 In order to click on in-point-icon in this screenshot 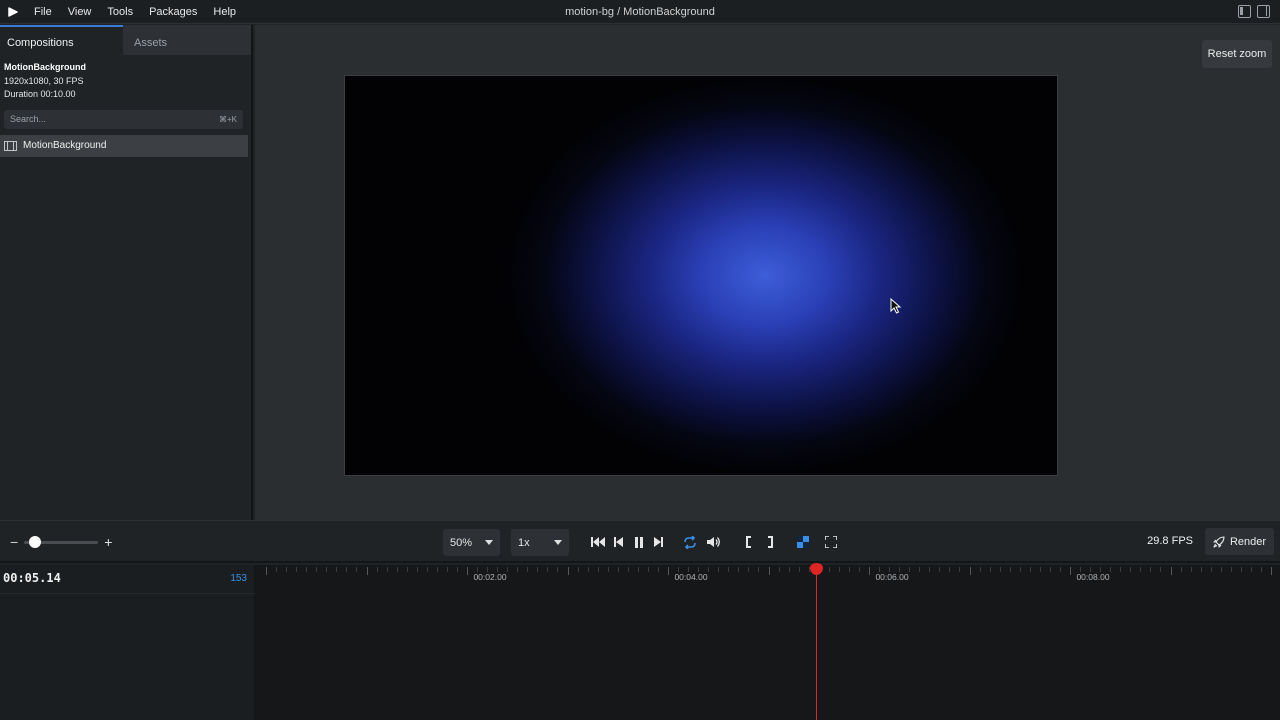, I will do `click(749, 542)`.